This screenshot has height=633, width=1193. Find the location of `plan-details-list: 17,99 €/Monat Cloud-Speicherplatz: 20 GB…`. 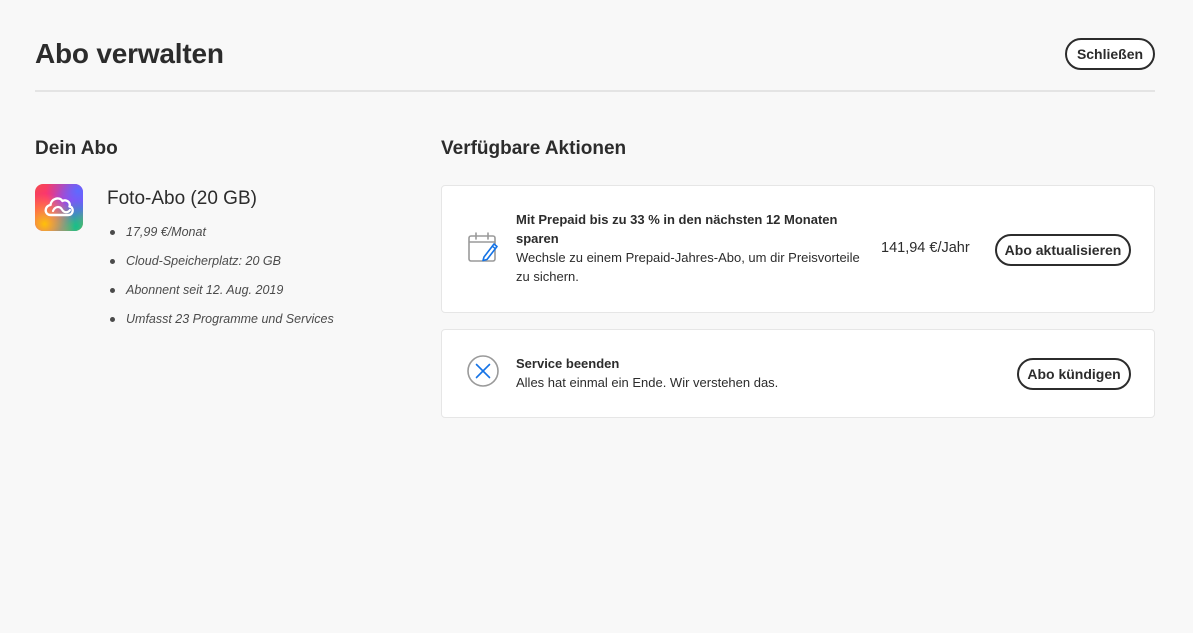

plan-details-list: 17,99 €/Monat Cloud-Speicherplatz: 20 GB… is located at coordinates (222, 280).